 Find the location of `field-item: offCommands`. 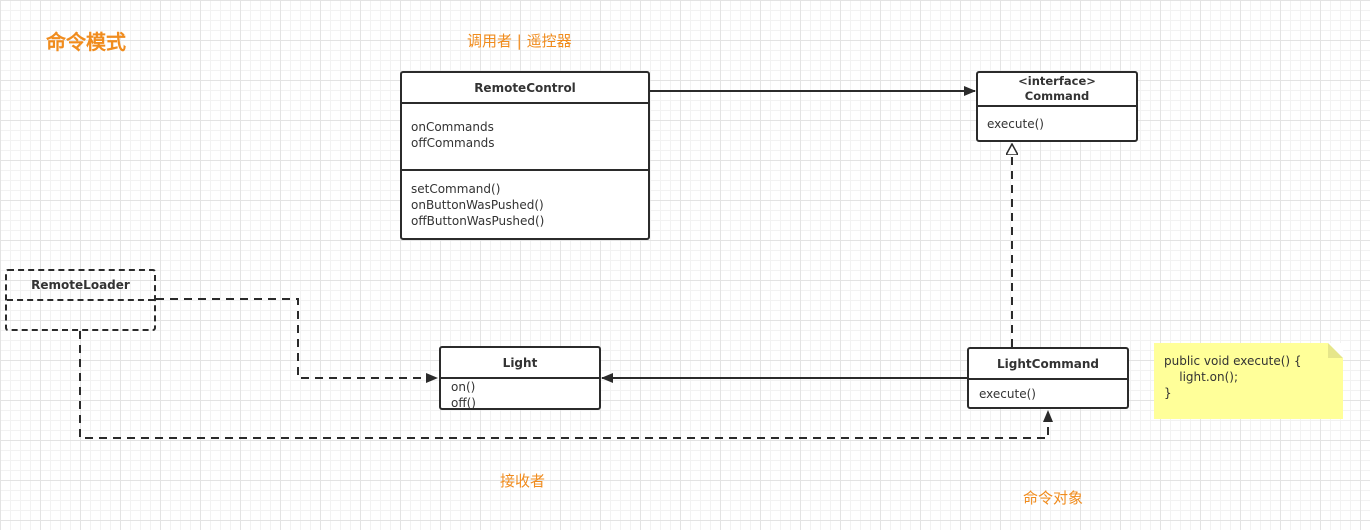

field-item: offCommands is located at coordinates (453, 143).